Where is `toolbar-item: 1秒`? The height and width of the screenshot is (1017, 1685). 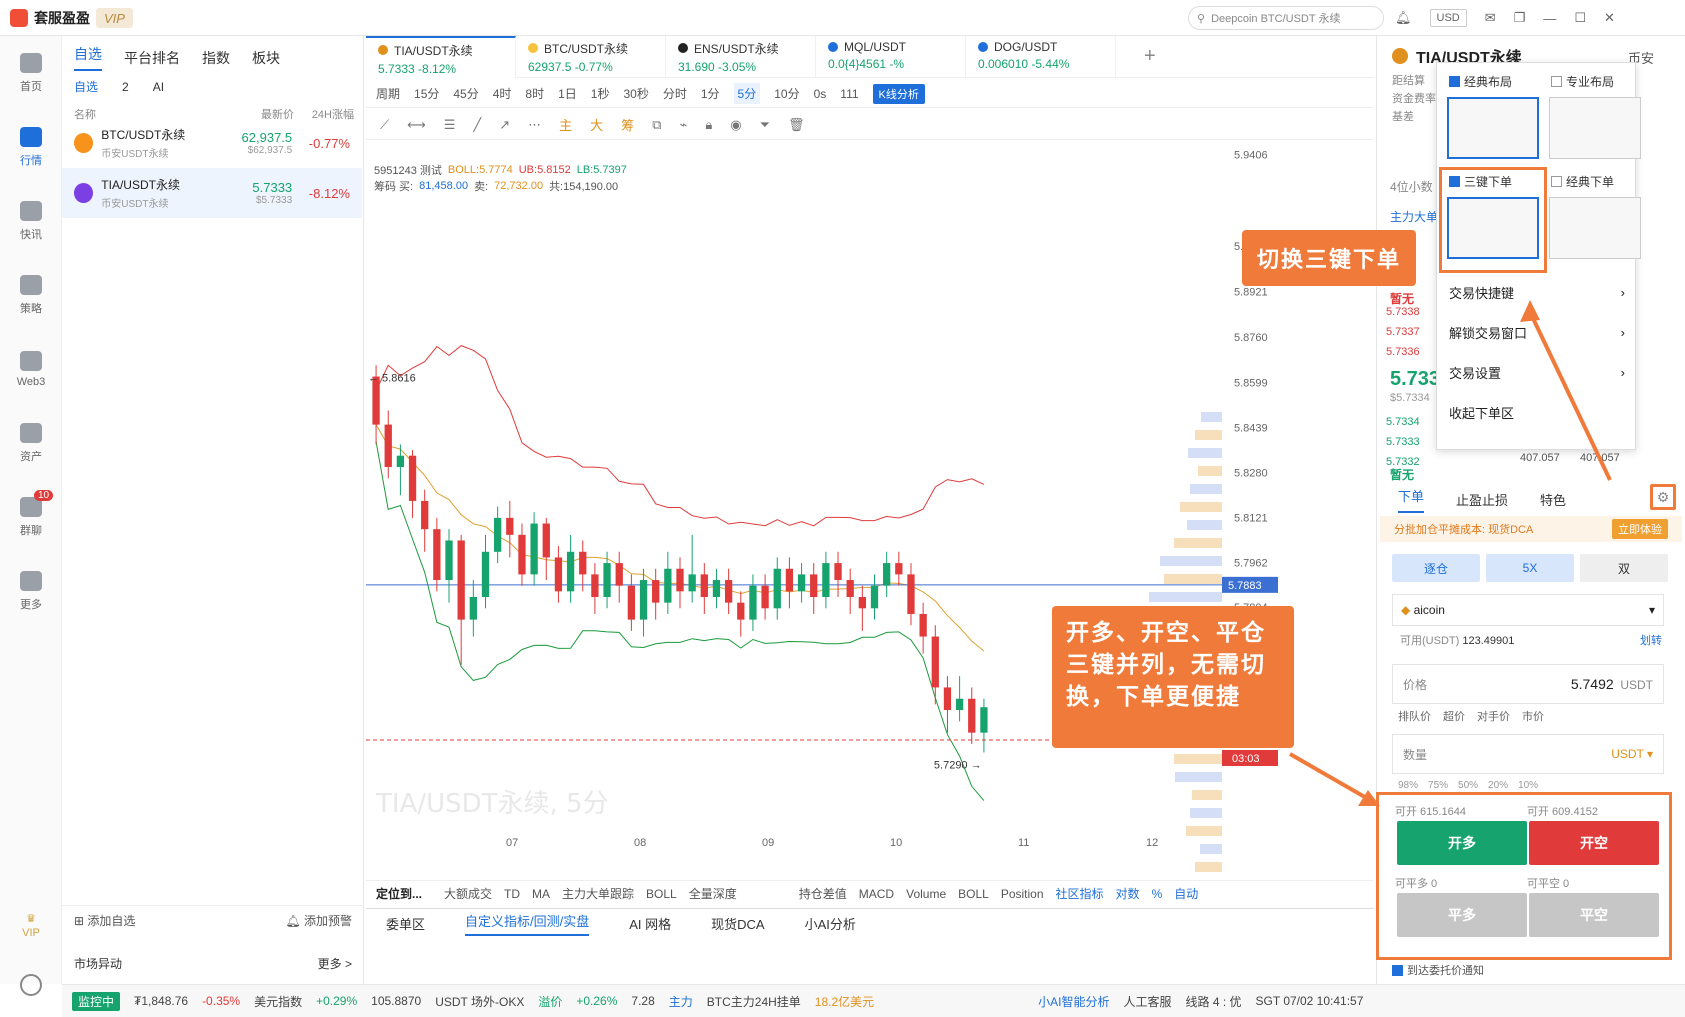 toolbar-item: 1秒 is located at coordinates (600, 93).